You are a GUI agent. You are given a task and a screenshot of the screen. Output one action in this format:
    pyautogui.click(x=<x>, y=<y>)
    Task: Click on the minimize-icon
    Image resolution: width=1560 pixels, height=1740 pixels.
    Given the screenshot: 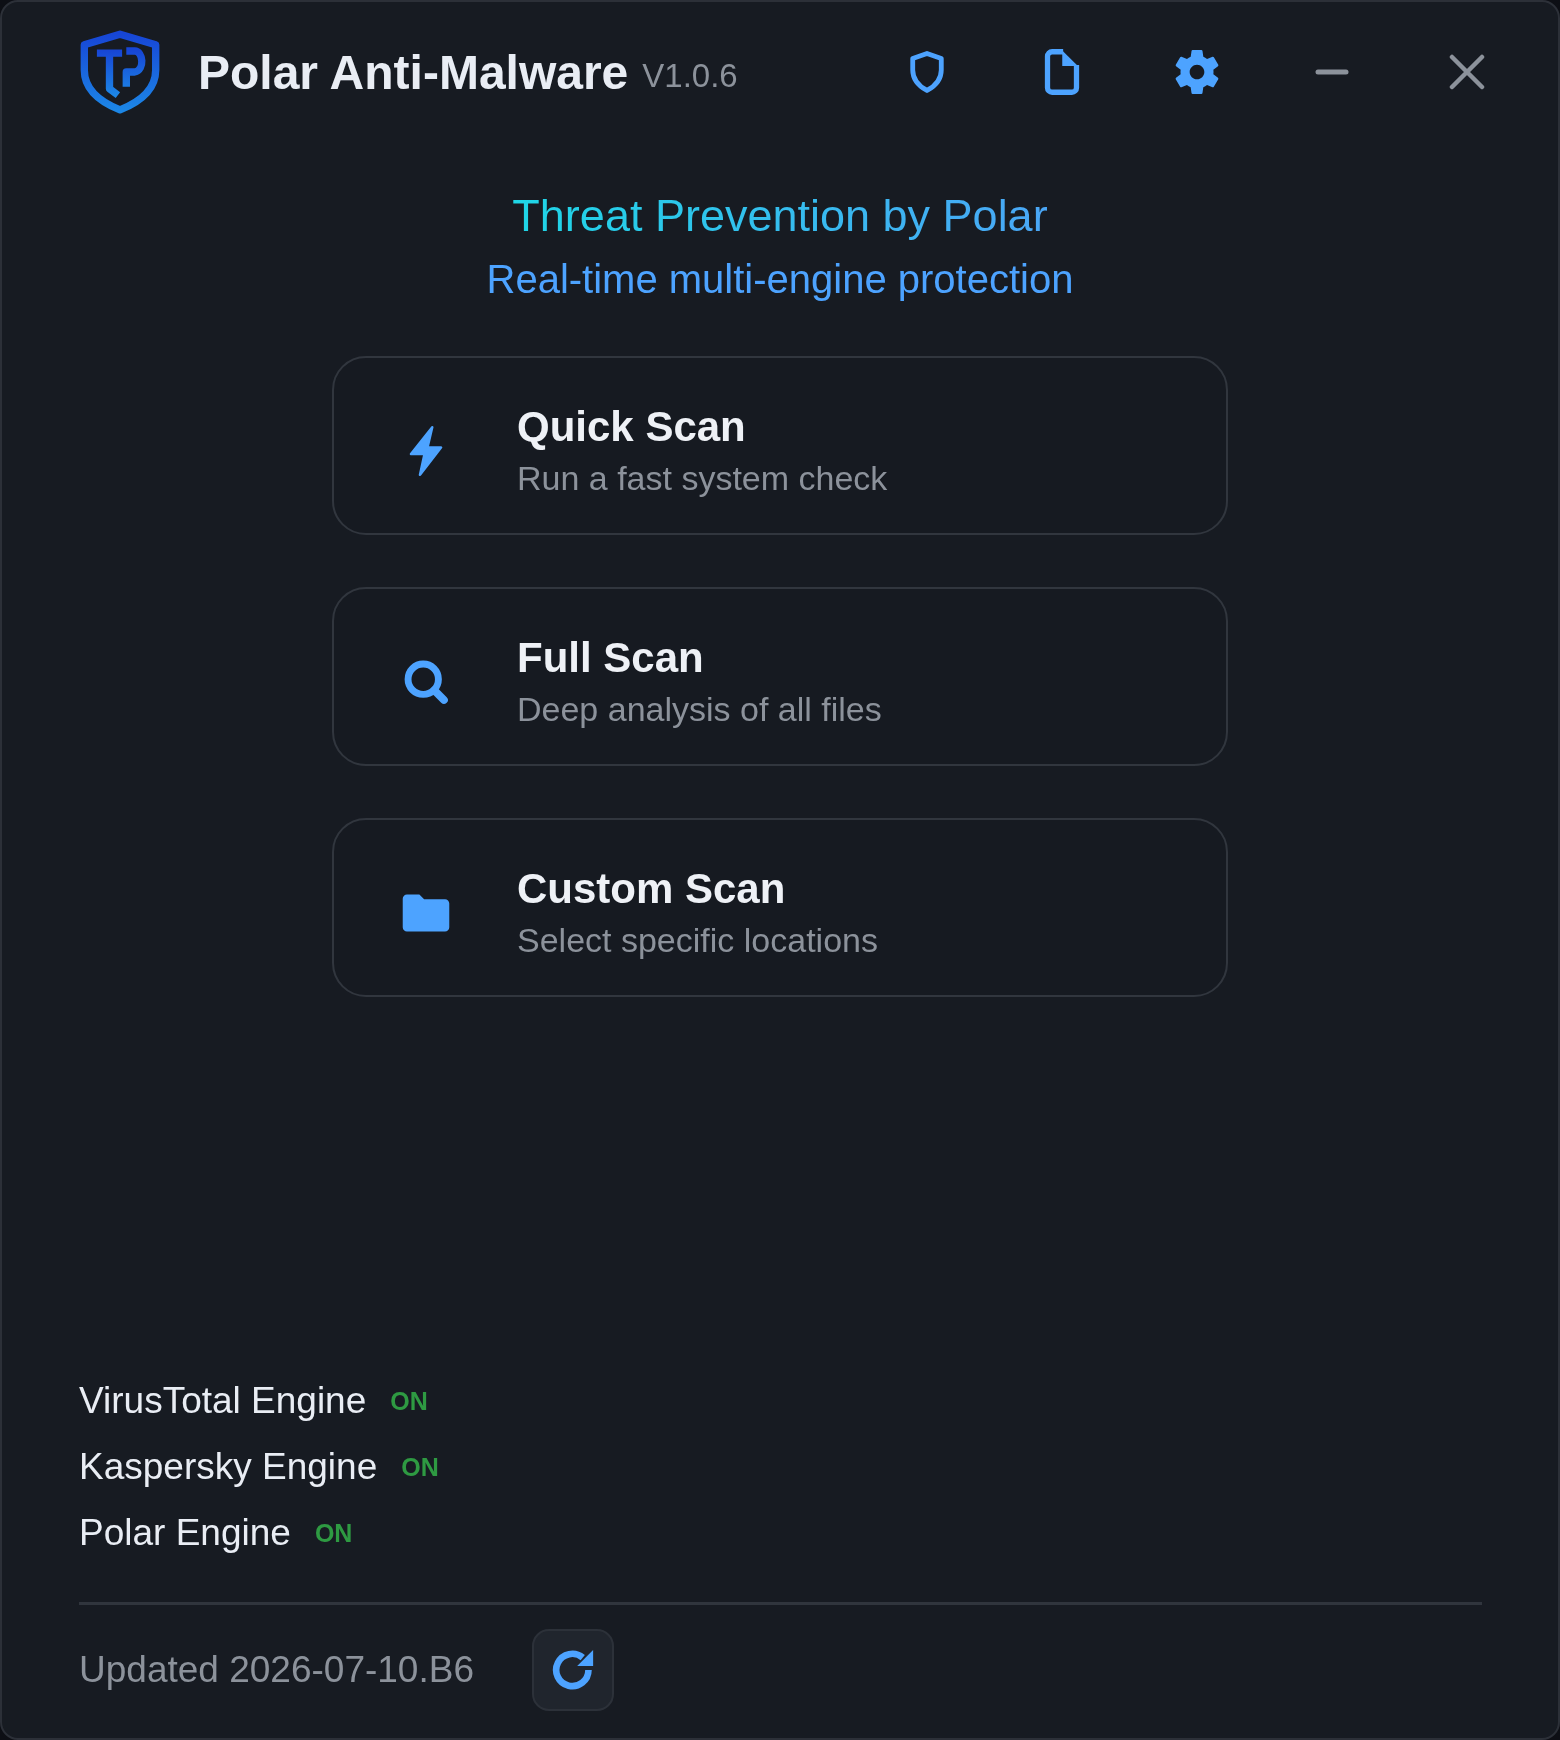 What is the action you would take?
    pyautogui.click(x=1332, y=72)
    